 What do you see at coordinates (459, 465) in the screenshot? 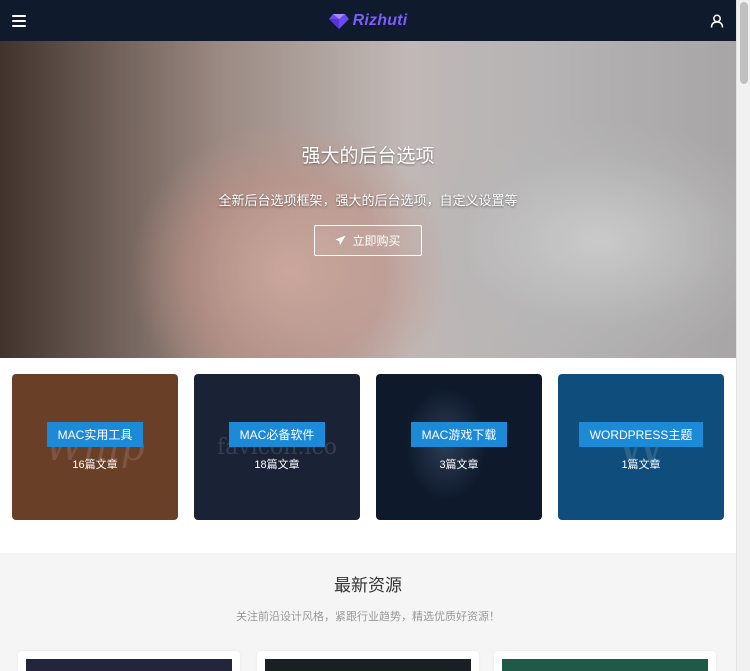
I see `category-count: 3篇文章` at bounding box center [459, 465].